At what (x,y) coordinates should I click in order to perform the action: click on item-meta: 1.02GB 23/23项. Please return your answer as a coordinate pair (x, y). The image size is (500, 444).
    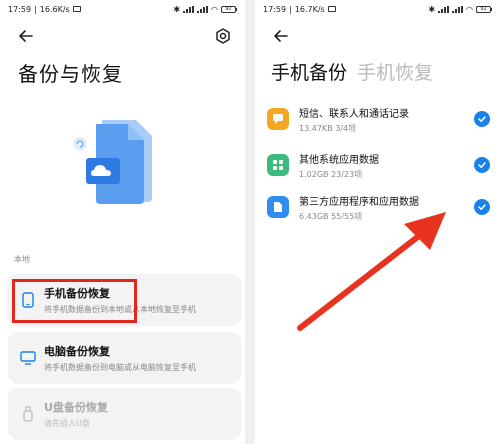
    Looking at the image, I should click on (331, 174).